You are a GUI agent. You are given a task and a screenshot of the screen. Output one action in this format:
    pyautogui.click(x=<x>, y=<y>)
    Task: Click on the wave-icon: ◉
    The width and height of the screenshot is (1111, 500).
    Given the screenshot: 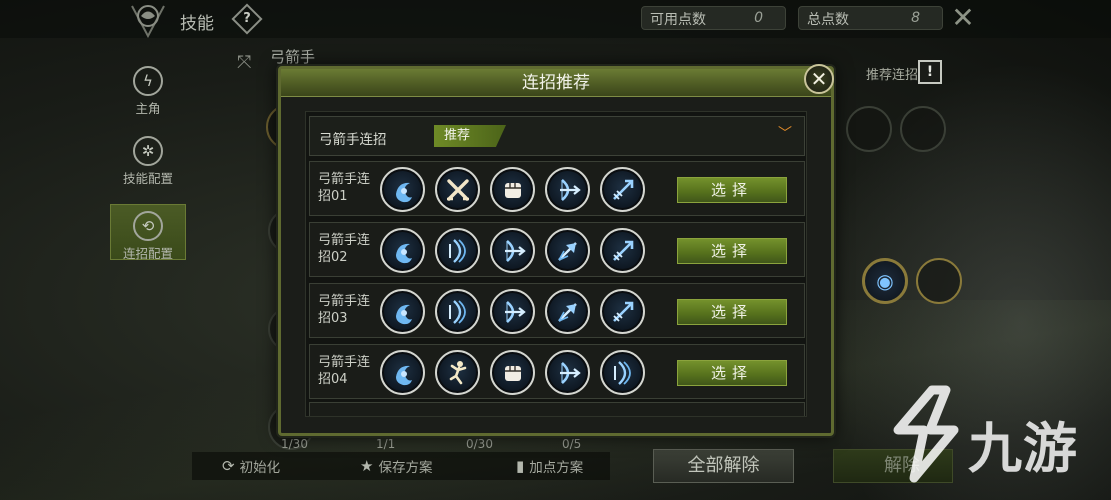 What is the action you would take?
    pyautogui.click(x=885, y=281)
    